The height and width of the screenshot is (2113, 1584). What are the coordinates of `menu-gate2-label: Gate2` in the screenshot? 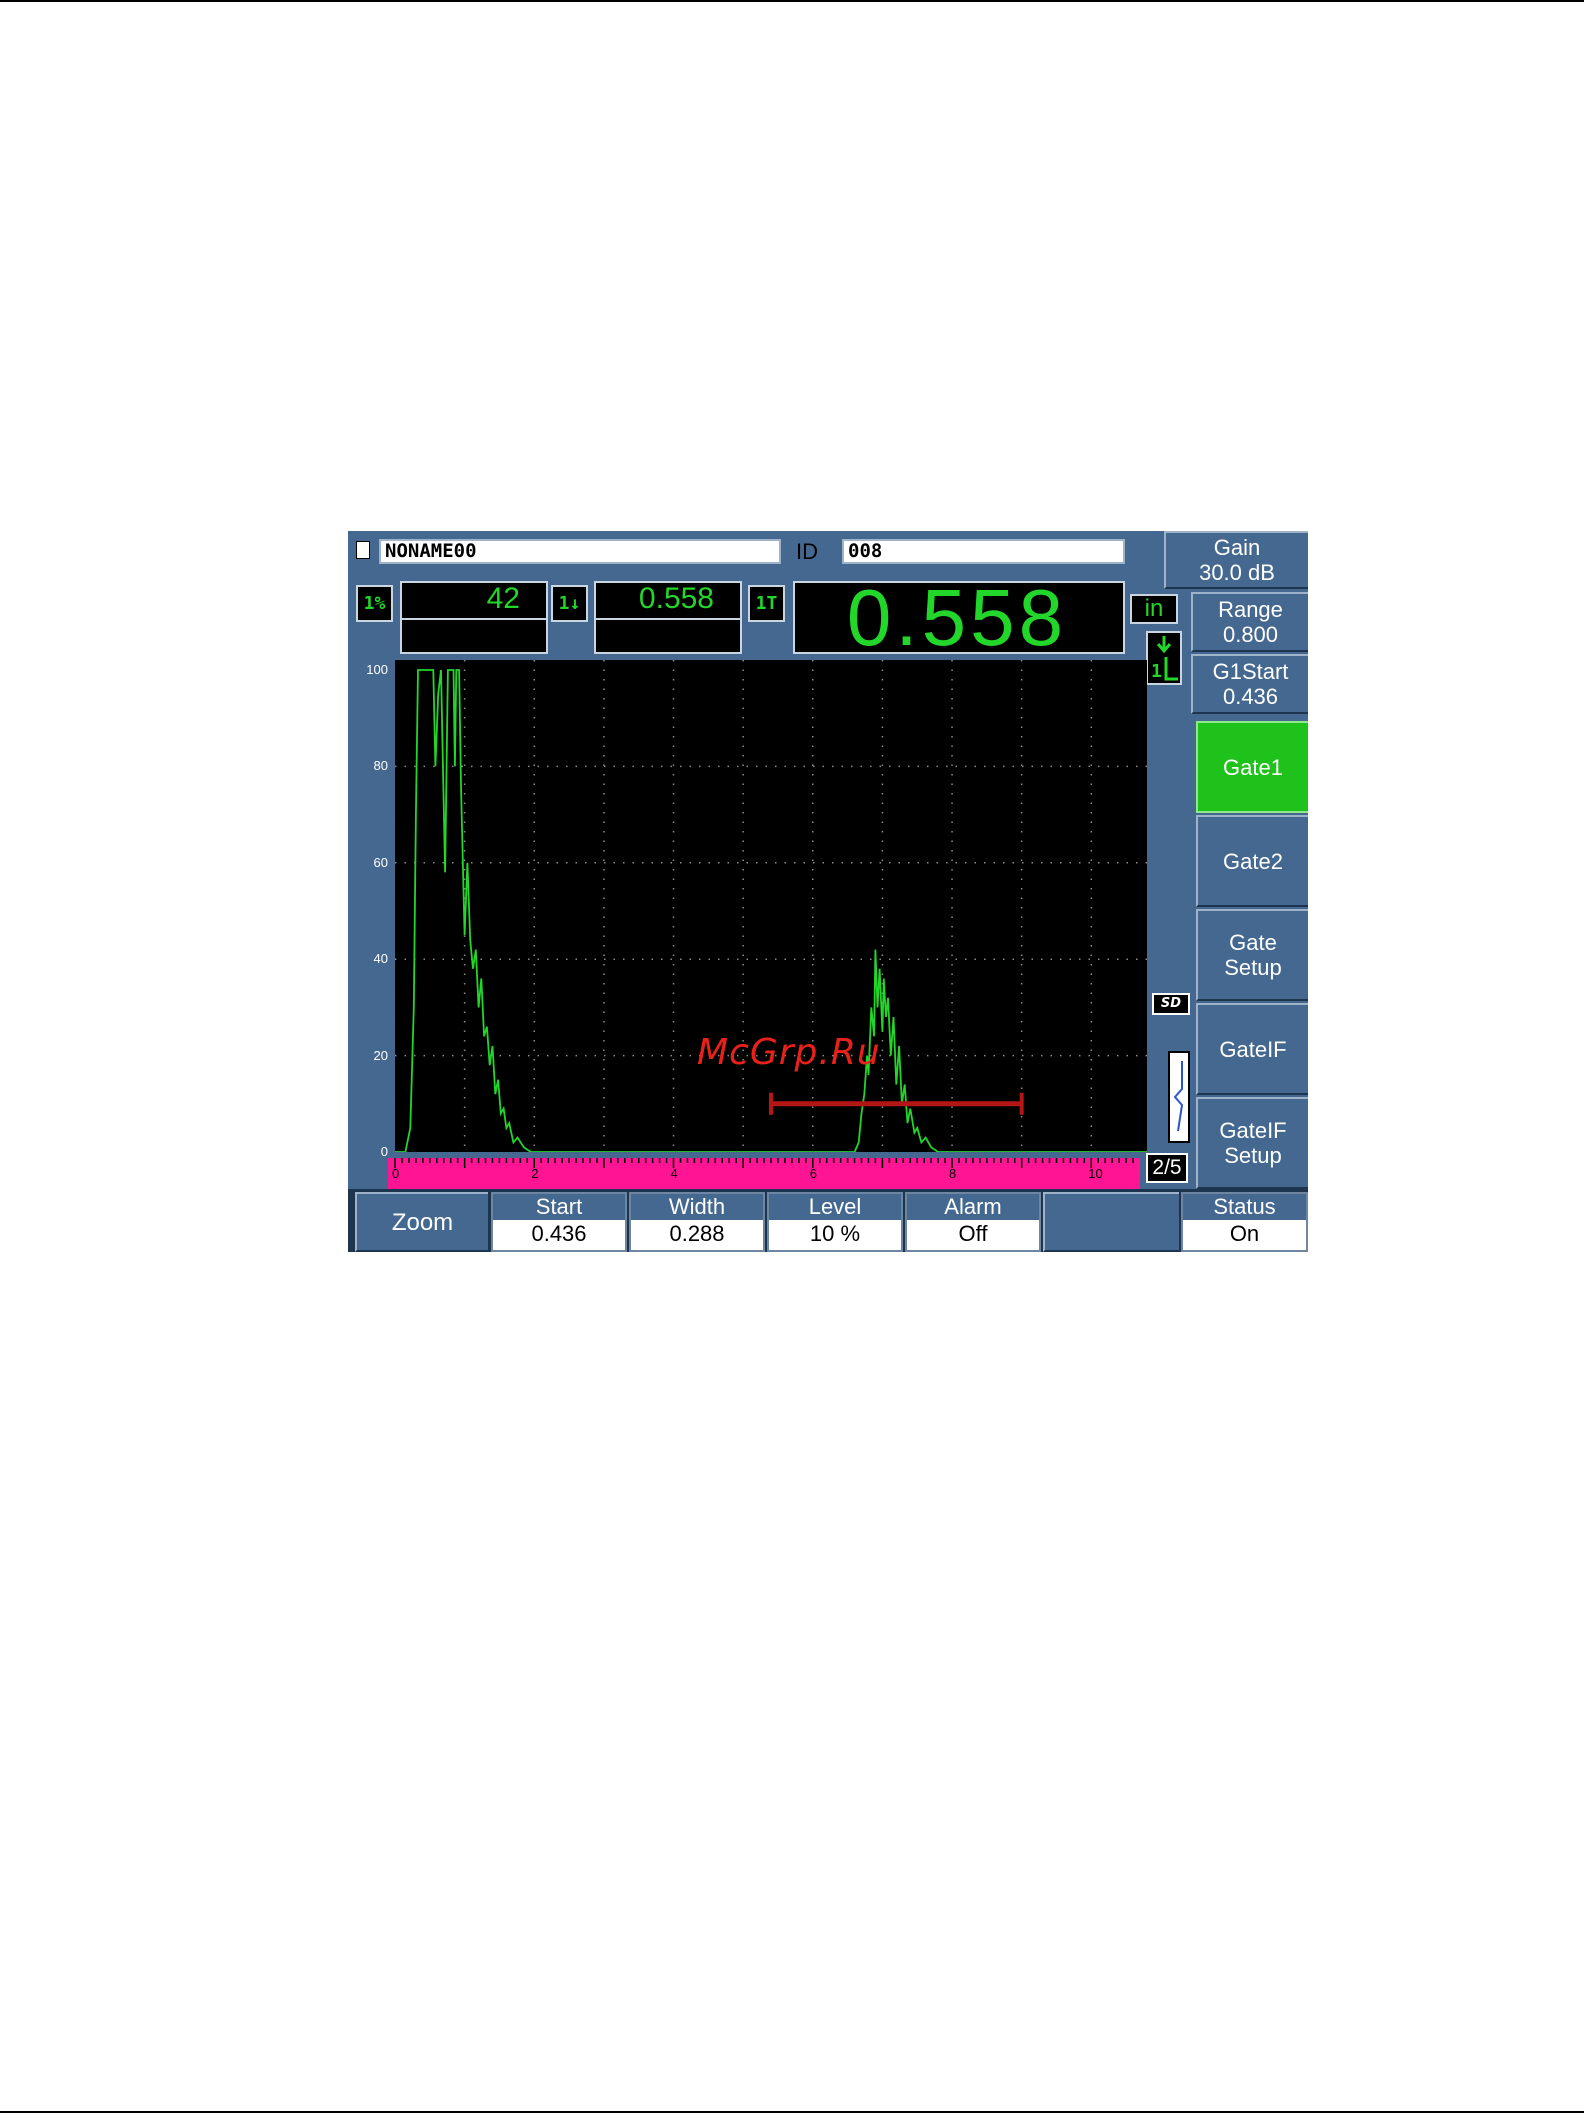 It's located at (1253, 861).